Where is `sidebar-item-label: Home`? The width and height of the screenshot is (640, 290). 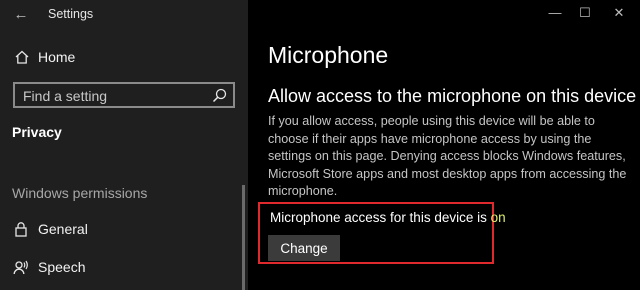 sidebar-item-label: Home is located at coordinates (57, 57).